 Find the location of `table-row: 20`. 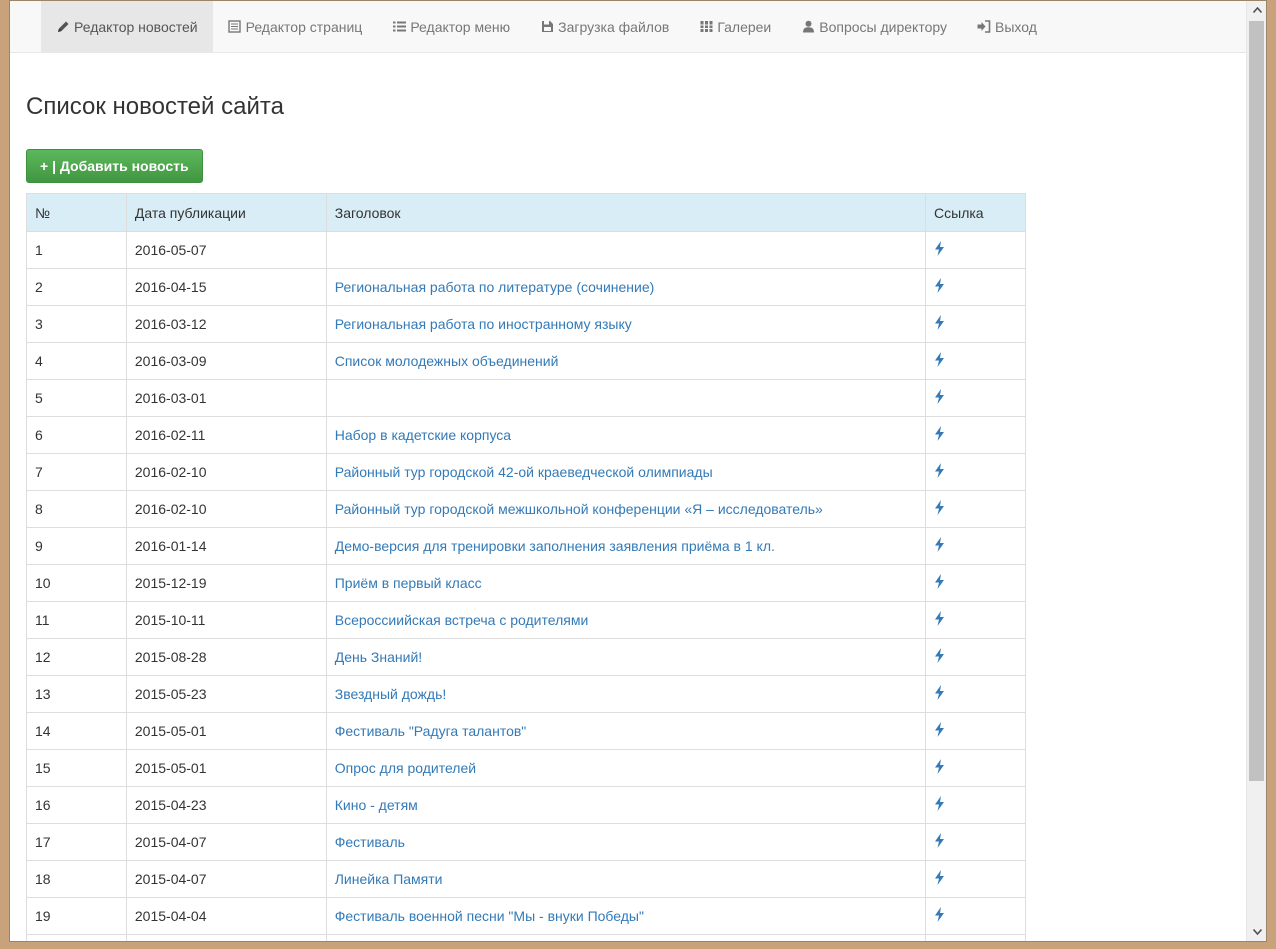

table-row: 20 is located at coordinates (526, 937).